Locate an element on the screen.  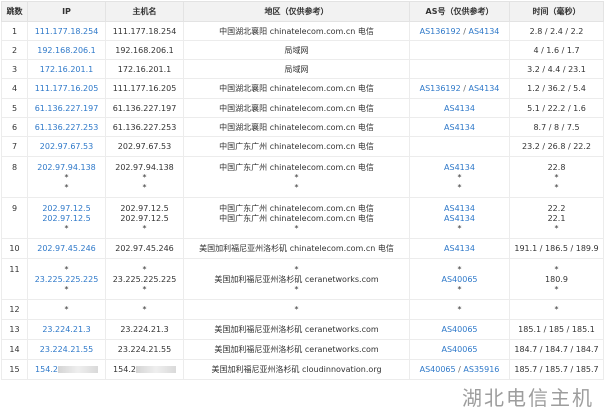
hop-number: 11 is located at coordinates (14, 269).